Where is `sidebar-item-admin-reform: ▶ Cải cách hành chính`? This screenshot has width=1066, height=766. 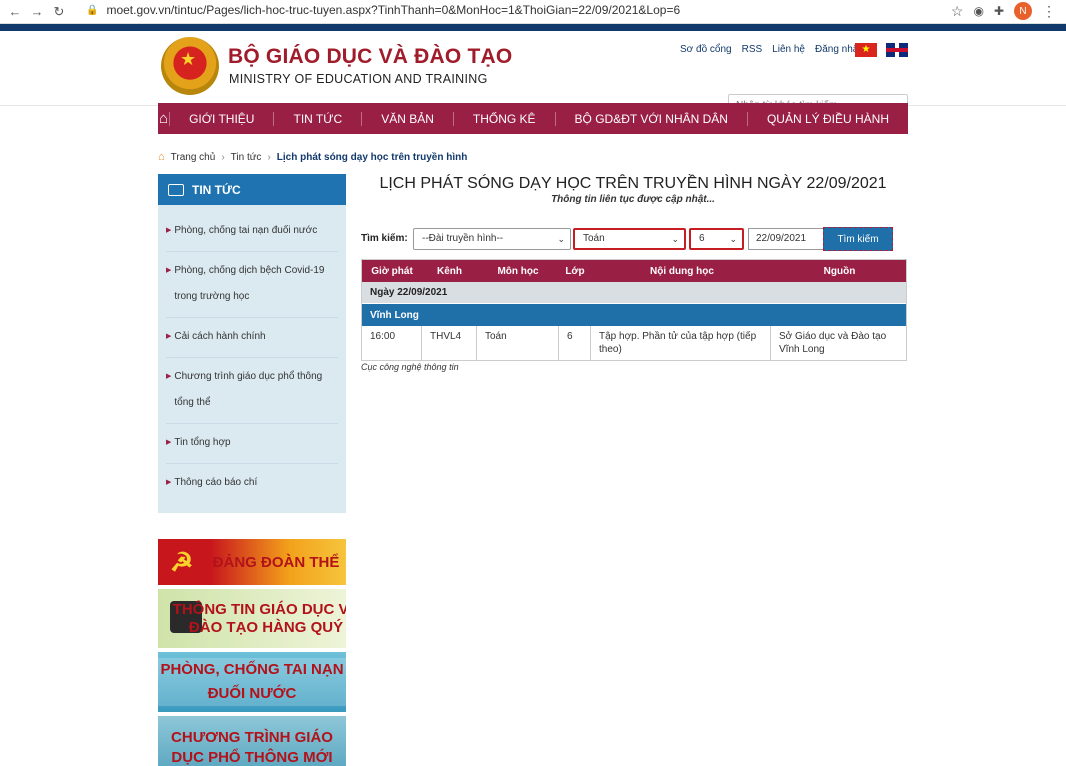
sidebar-item-admin-reform: ▶ Cải cách hành chính is located at coordinates (252, 338).